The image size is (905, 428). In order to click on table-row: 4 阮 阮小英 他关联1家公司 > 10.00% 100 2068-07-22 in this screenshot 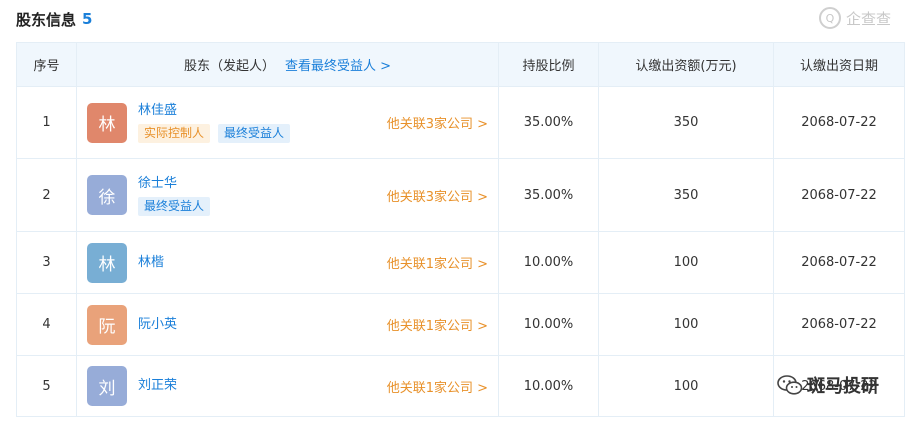, I will do `click(460, 324)`.